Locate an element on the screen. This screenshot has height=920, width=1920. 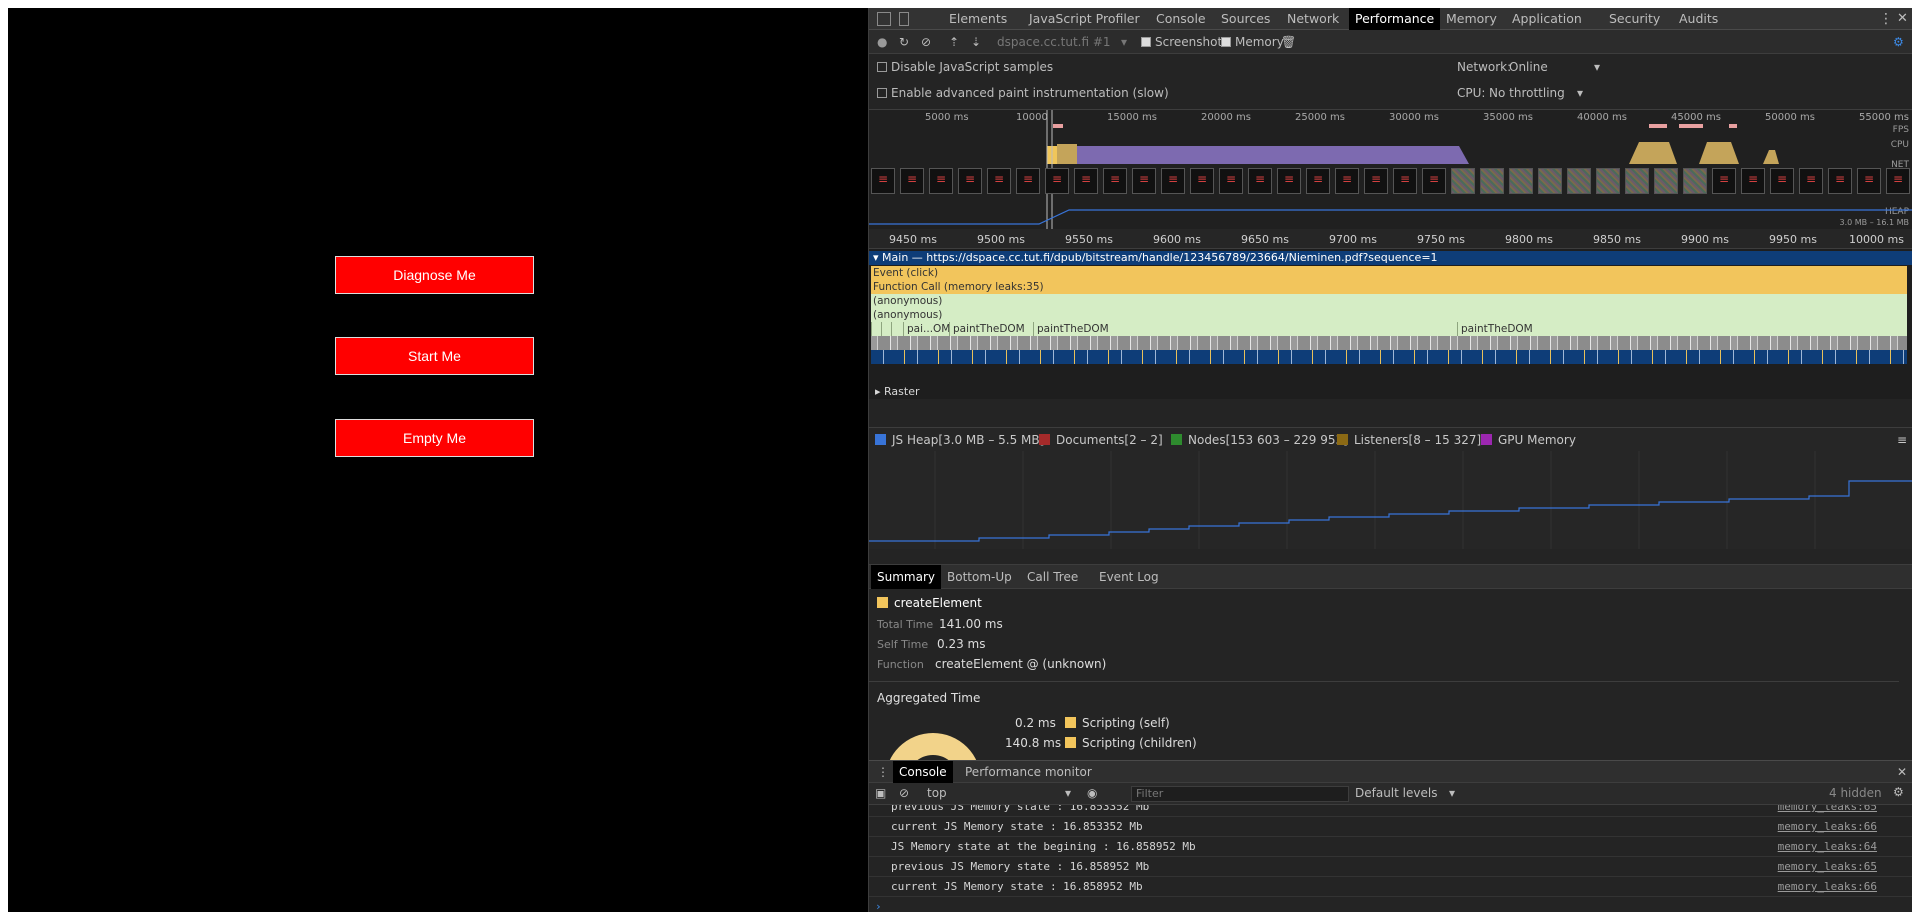
inspect-icon is located at coordinates (884, 19).